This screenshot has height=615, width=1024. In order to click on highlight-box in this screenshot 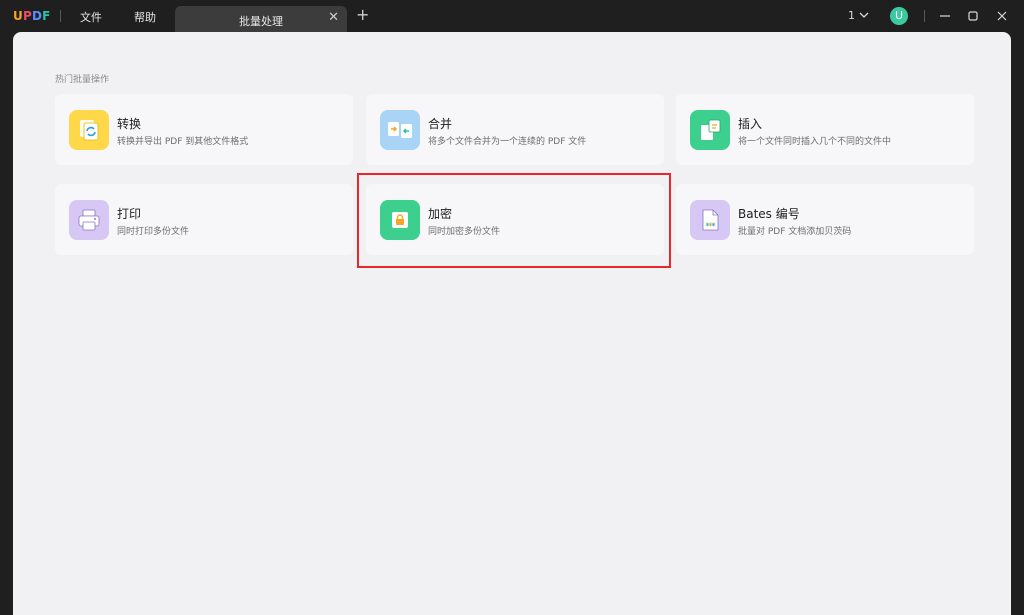, I will do `click(514, 220)`.